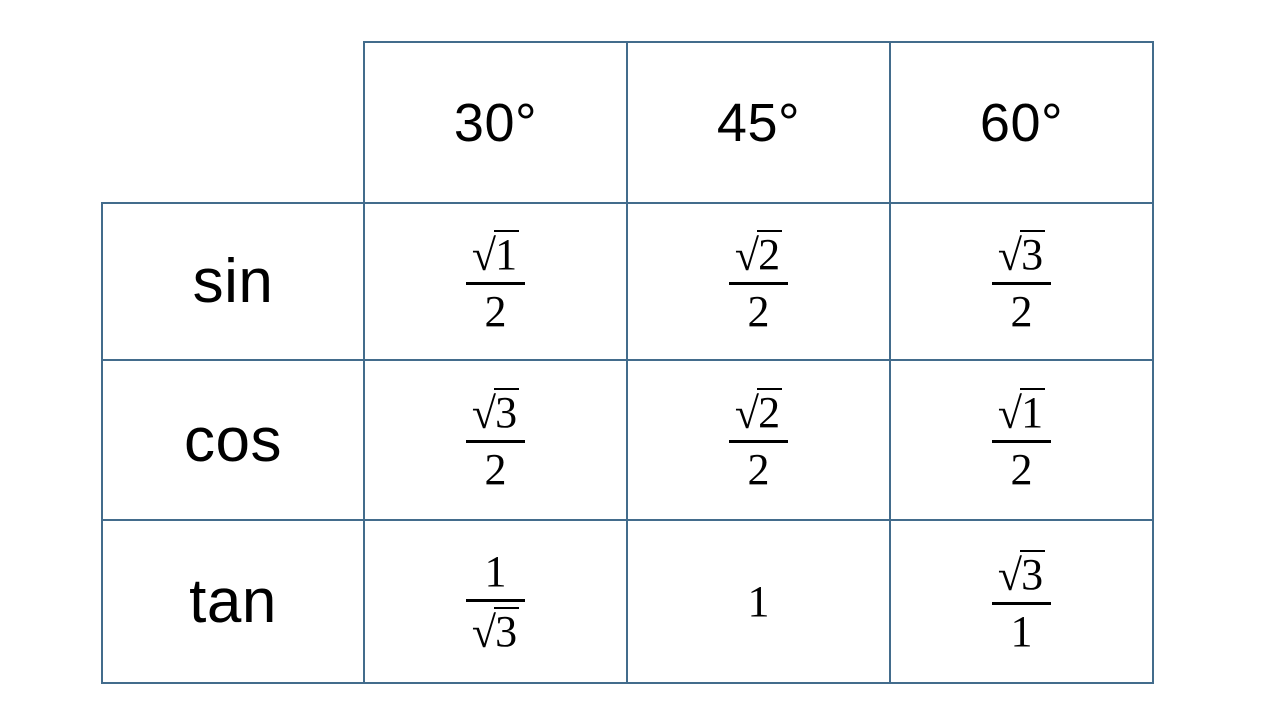 The image size is (1280, 720). I want to click on corner-cell, so click(233, 122).